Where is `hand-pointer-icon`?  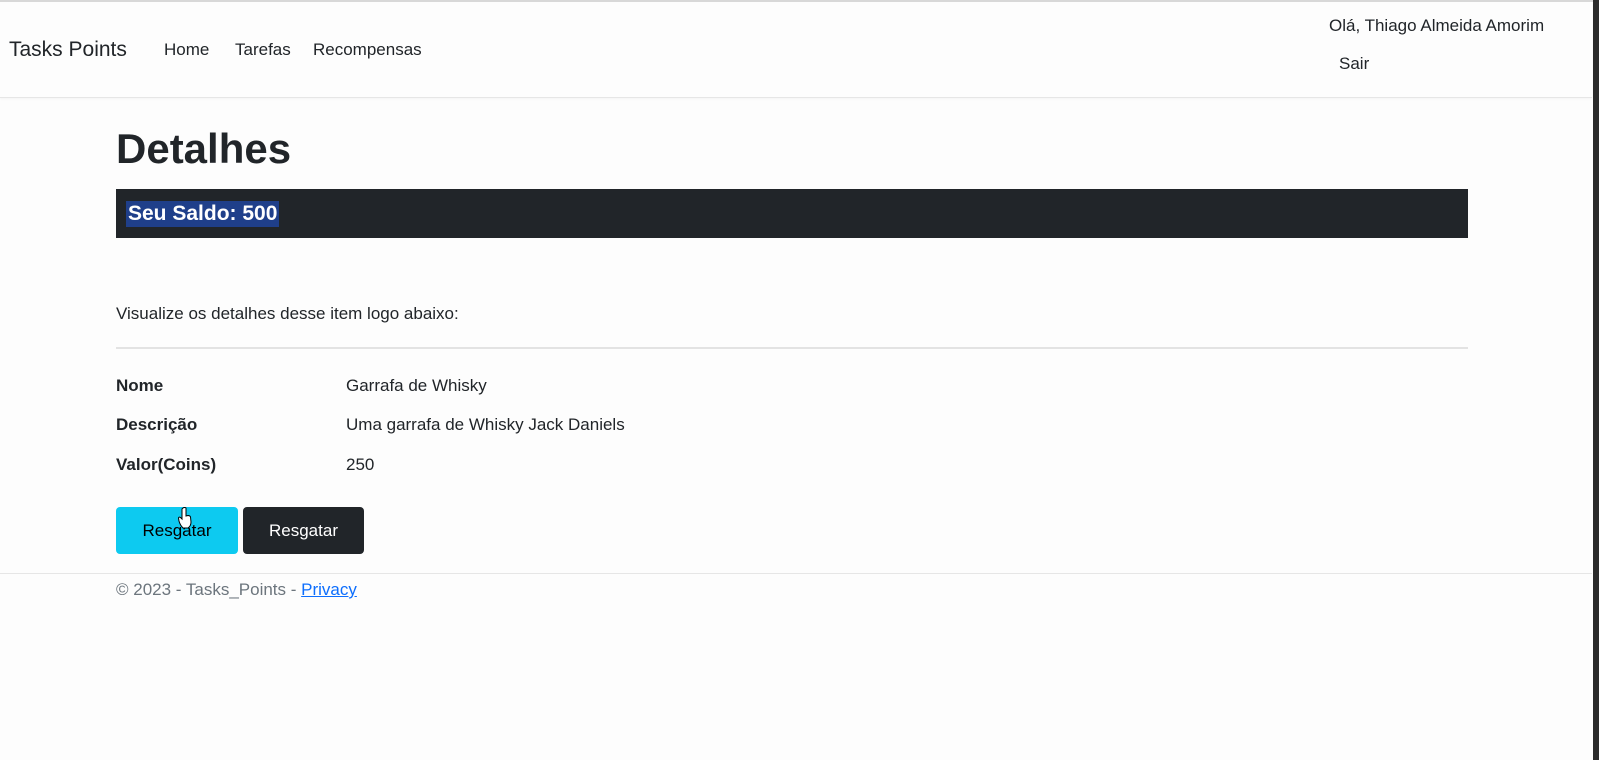 hand-pointer-icon is located at coordinates (185, 518).